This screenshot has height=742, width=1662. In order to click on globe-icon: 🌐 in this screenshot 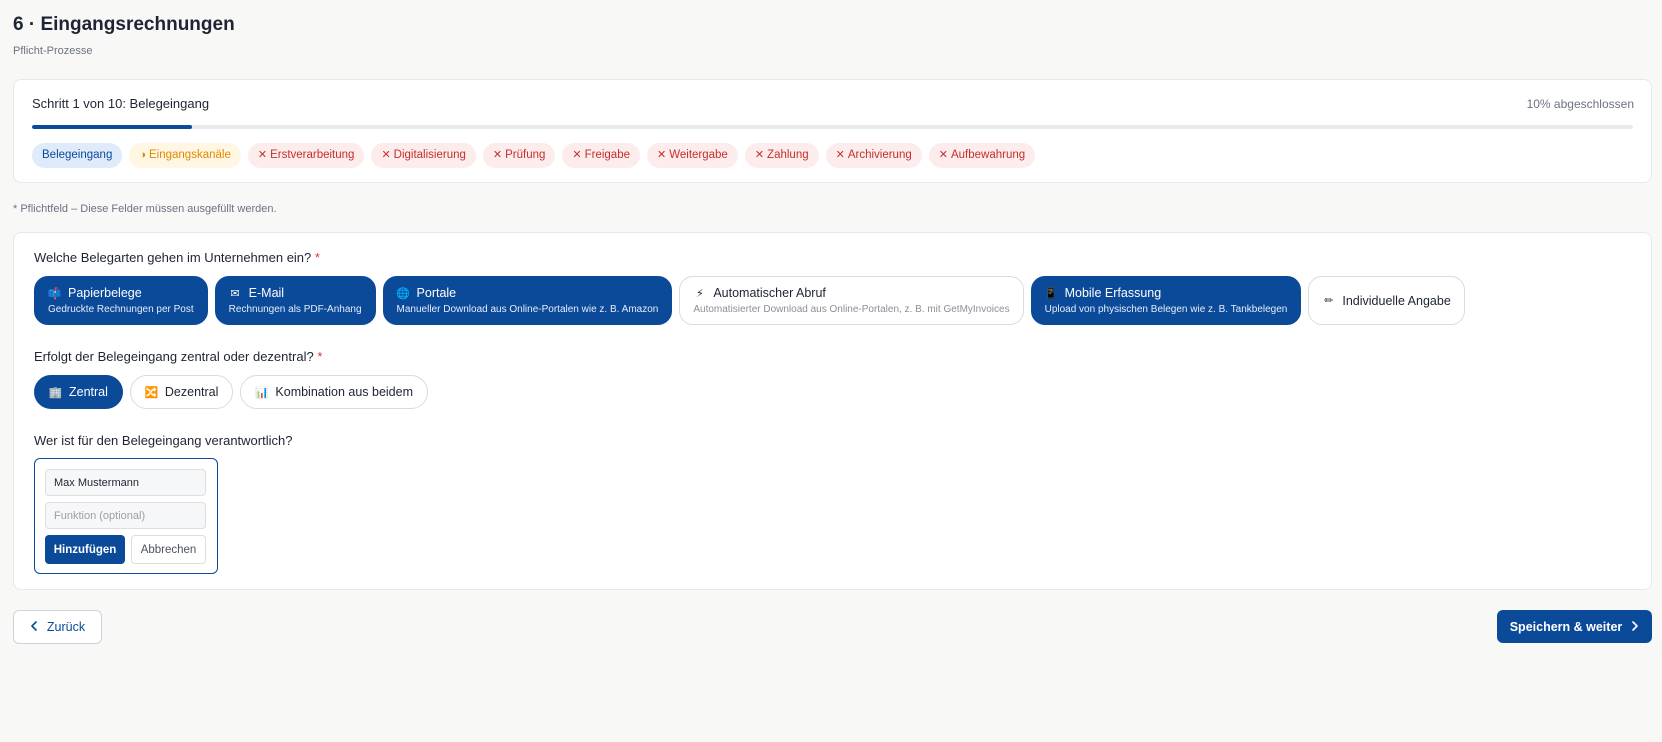, I will do `click(403, 293)`.